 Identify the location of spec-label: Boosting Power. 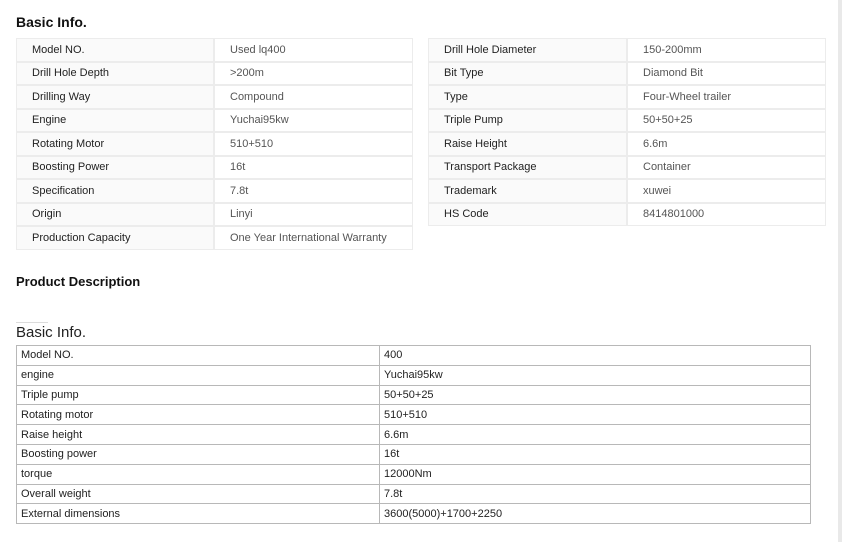
(115, 167).